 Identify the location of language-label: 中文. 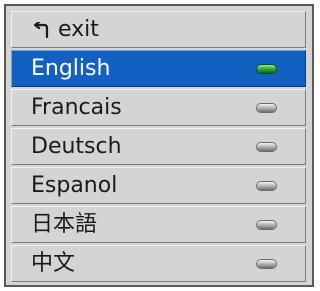
(53, 263).